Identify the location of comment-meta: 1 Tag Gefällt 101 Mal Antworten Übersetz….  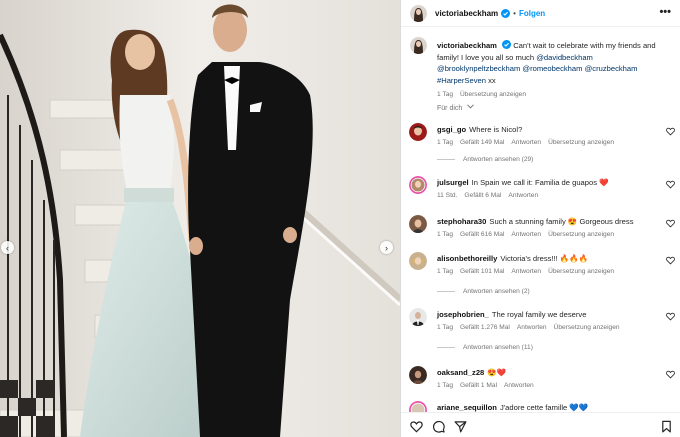
(525, 271).